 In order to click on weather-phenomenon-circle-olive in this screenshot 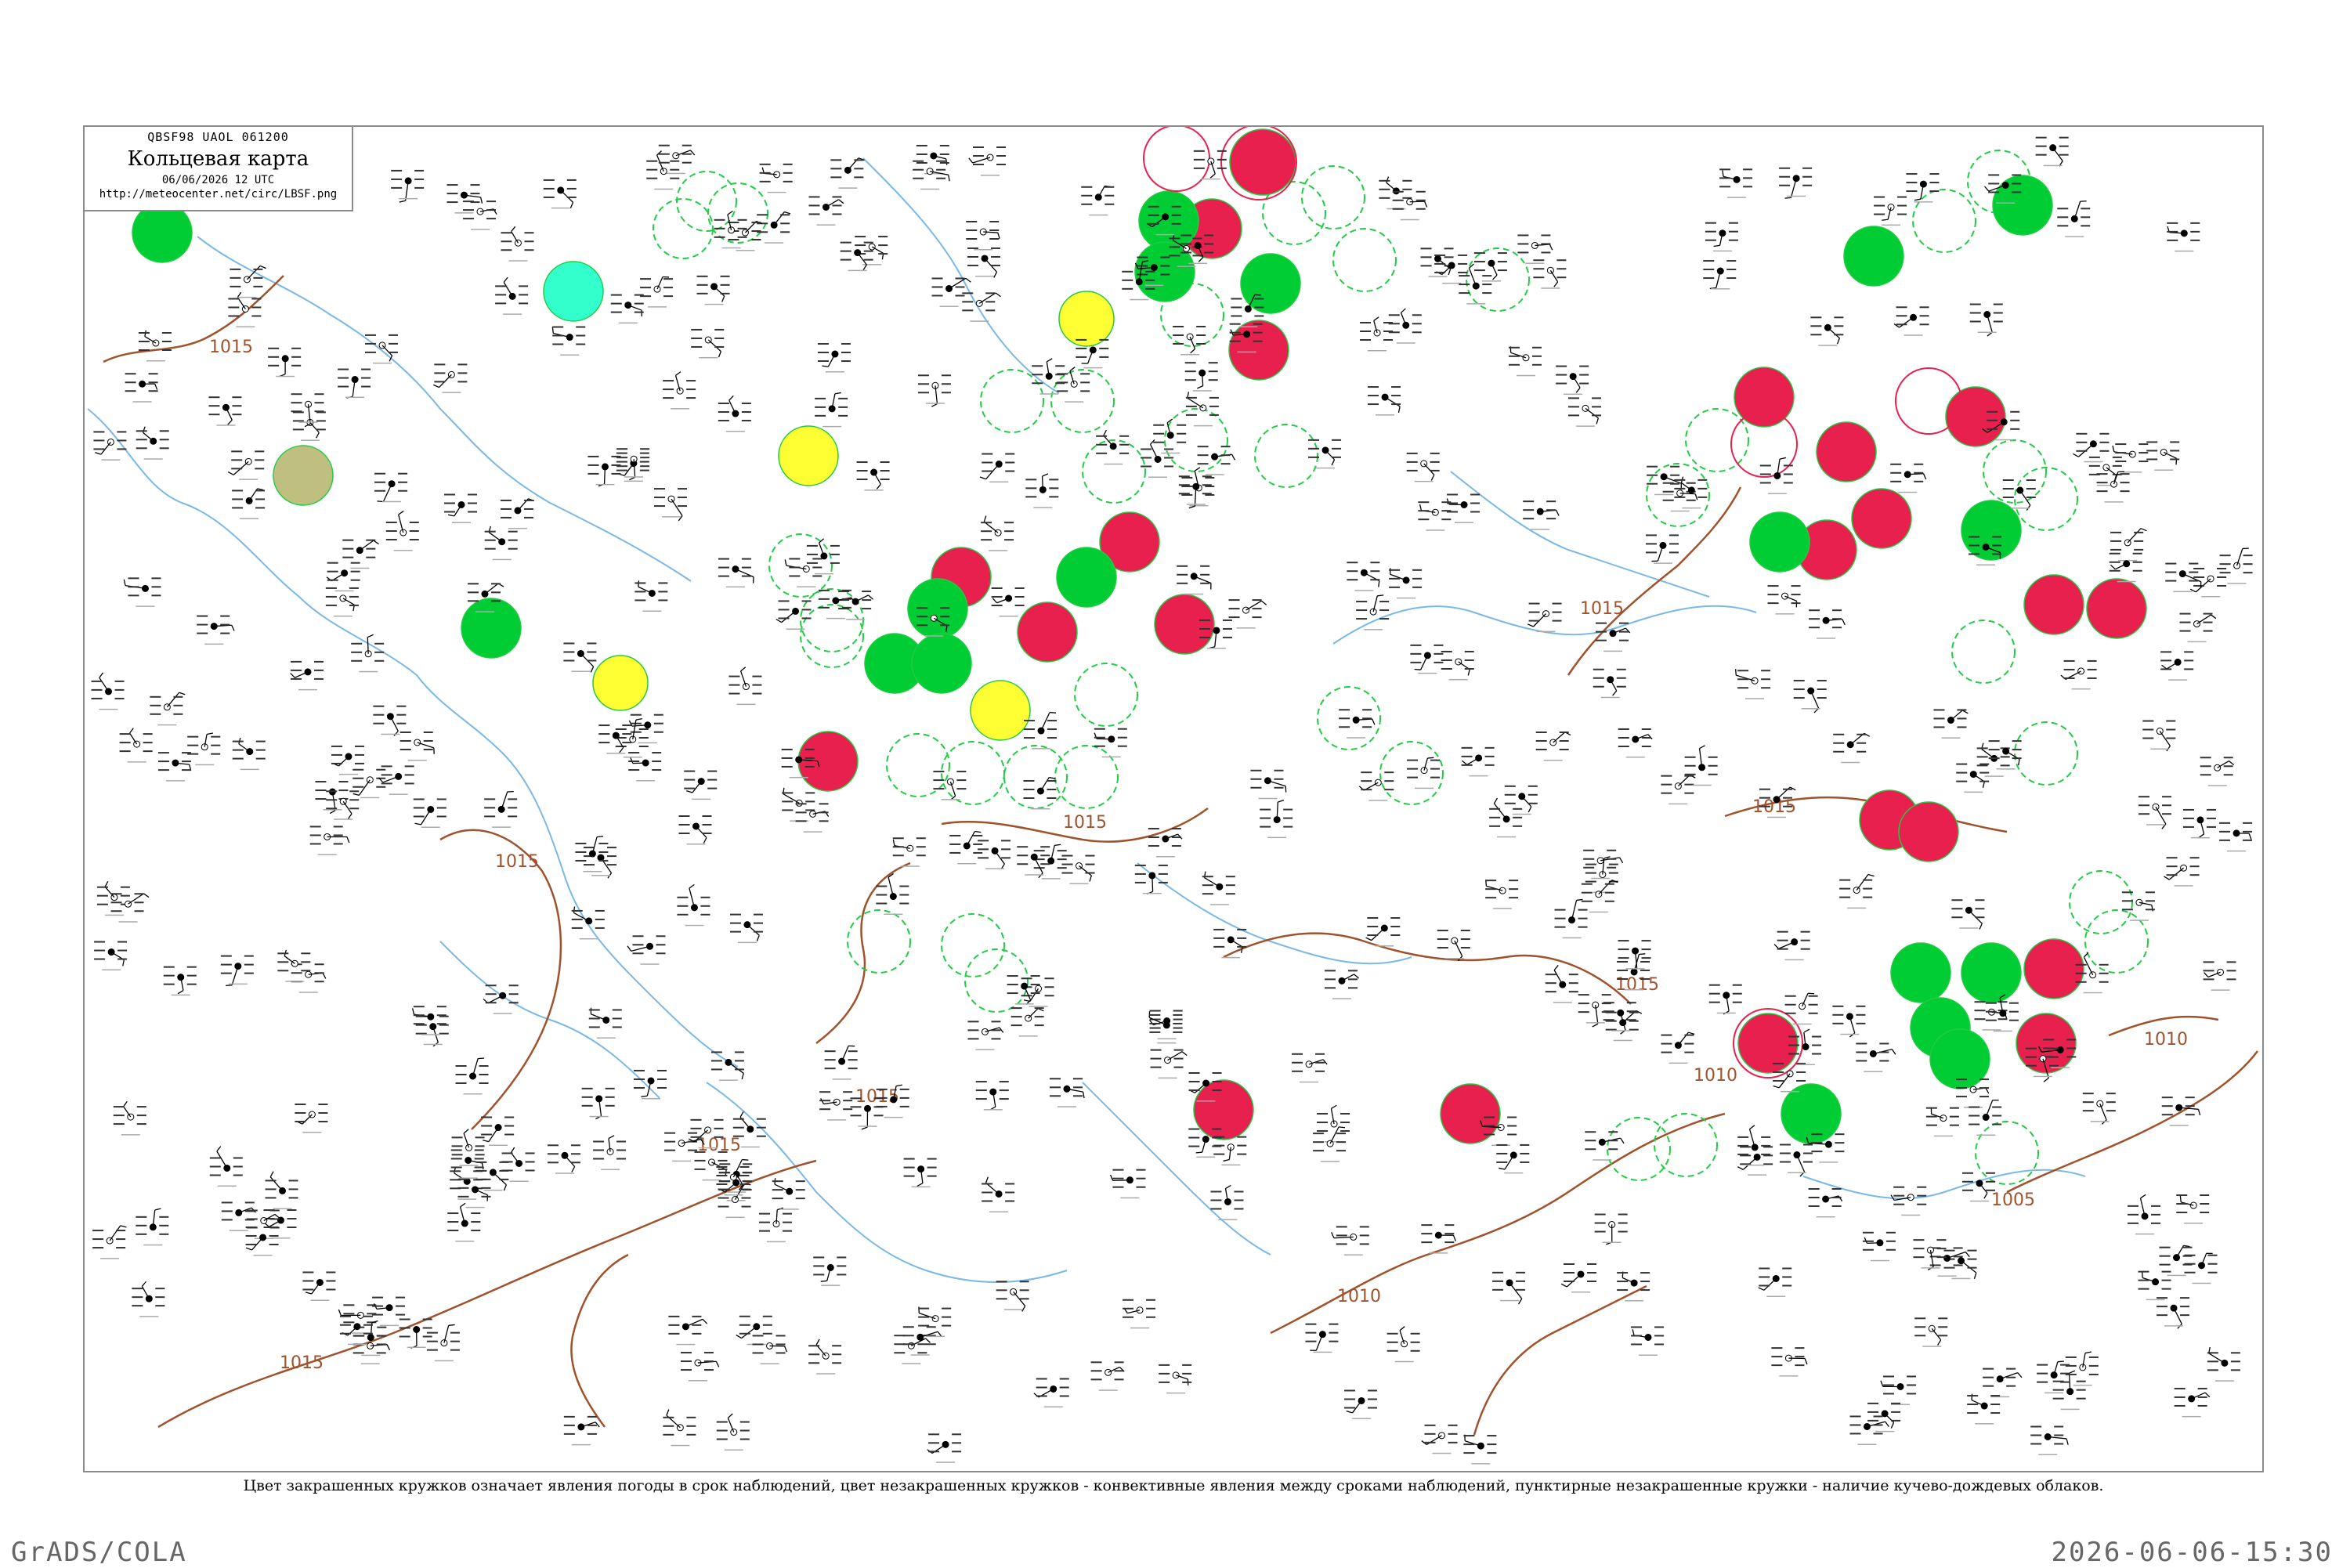, I will do `click(303, 475)`.